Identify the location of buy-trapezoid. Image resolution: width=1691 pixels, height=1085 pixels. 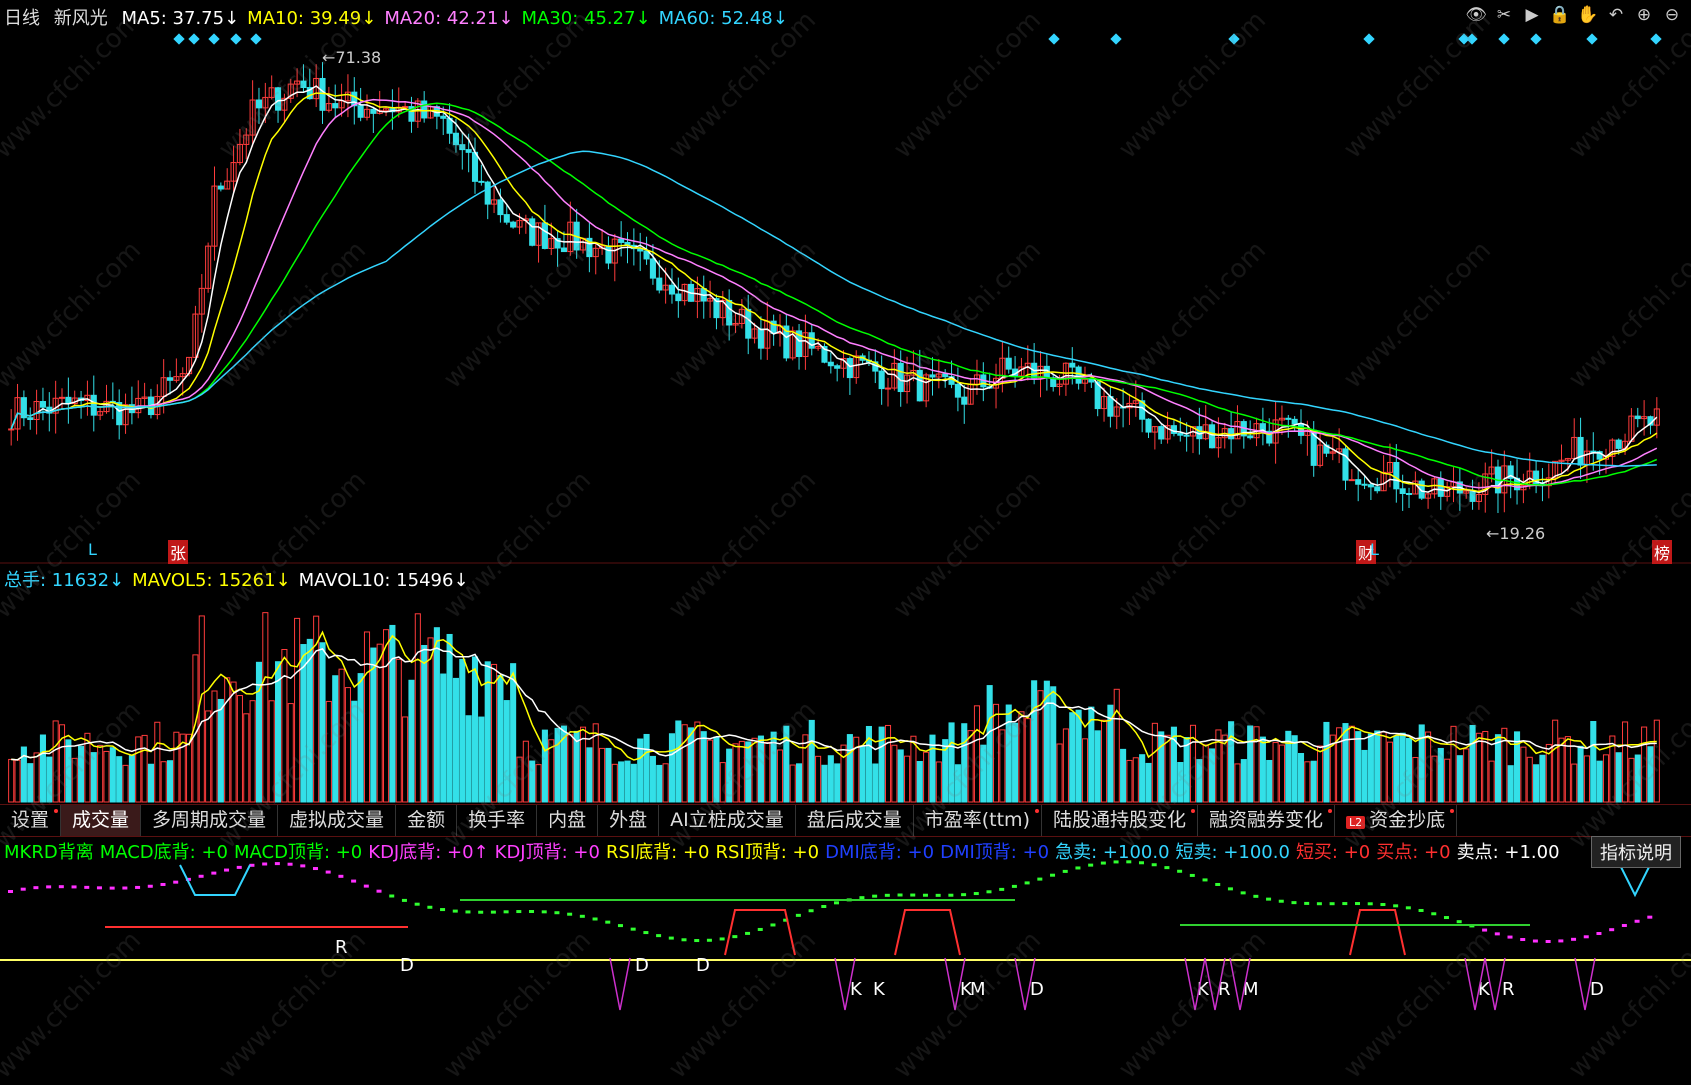
(1377, 932).